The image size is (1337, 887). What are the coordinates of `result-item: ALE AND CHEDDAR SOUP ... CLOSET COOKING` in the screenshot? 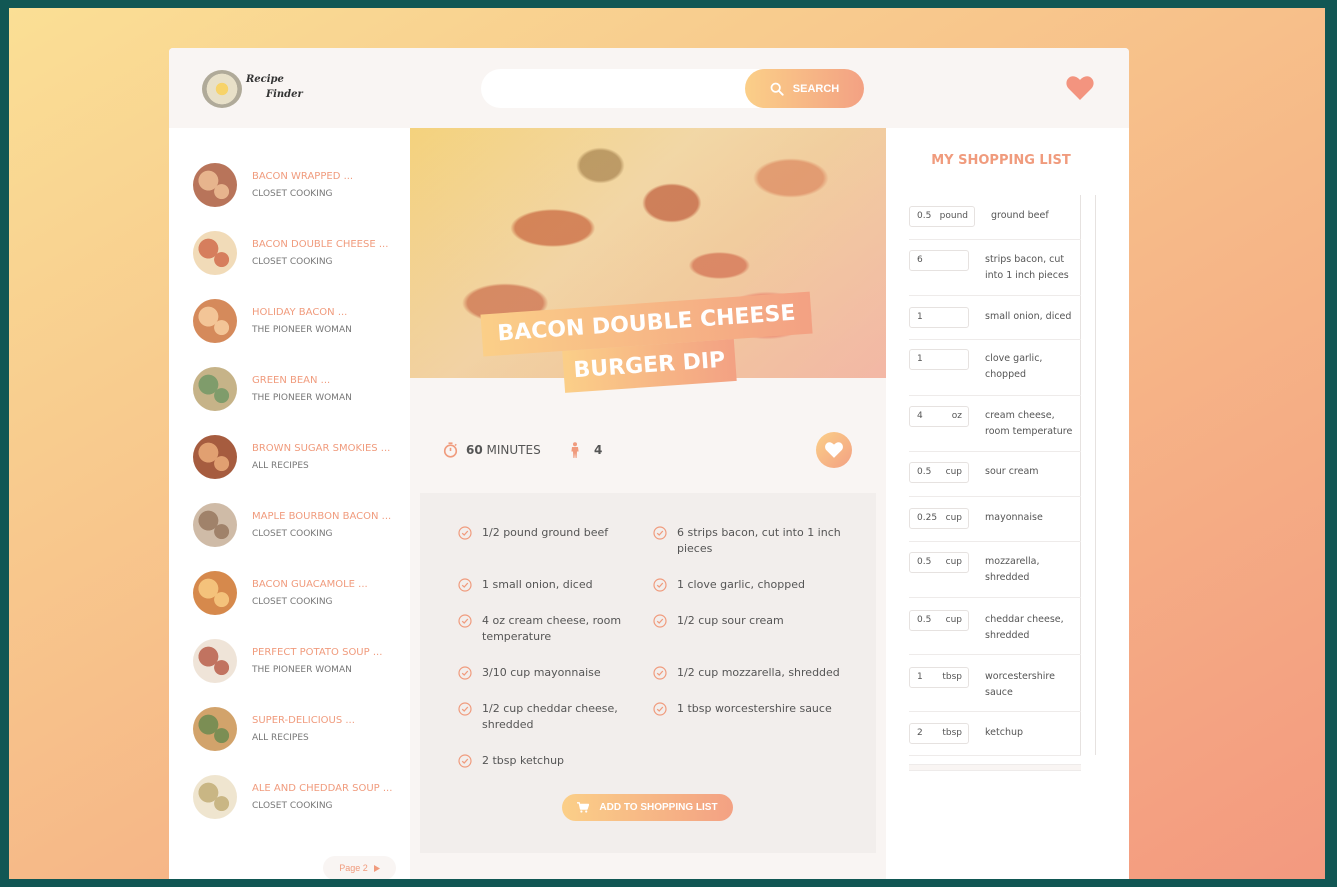 It's located at (298, 798).